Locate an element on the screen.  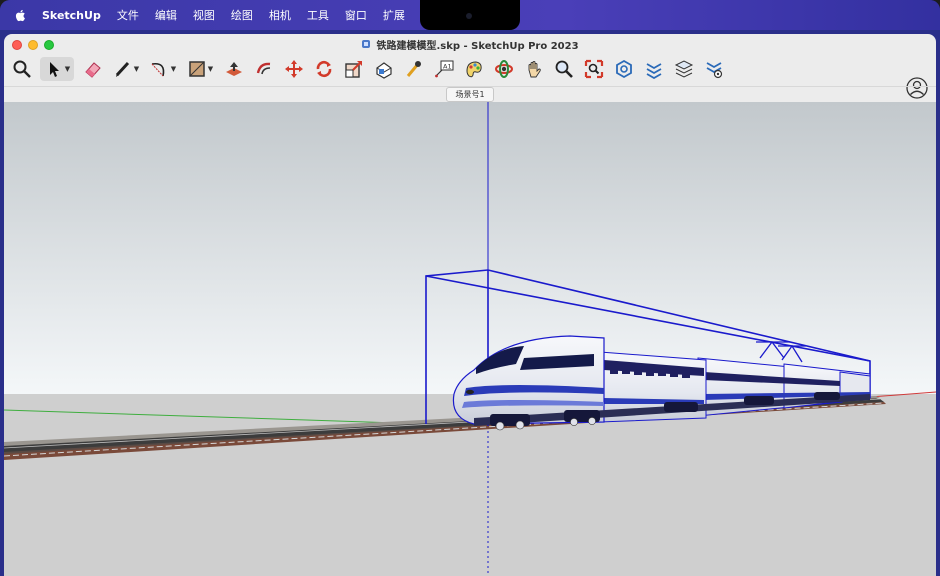
text-tool: A1 is located at coordinates (443, 69).